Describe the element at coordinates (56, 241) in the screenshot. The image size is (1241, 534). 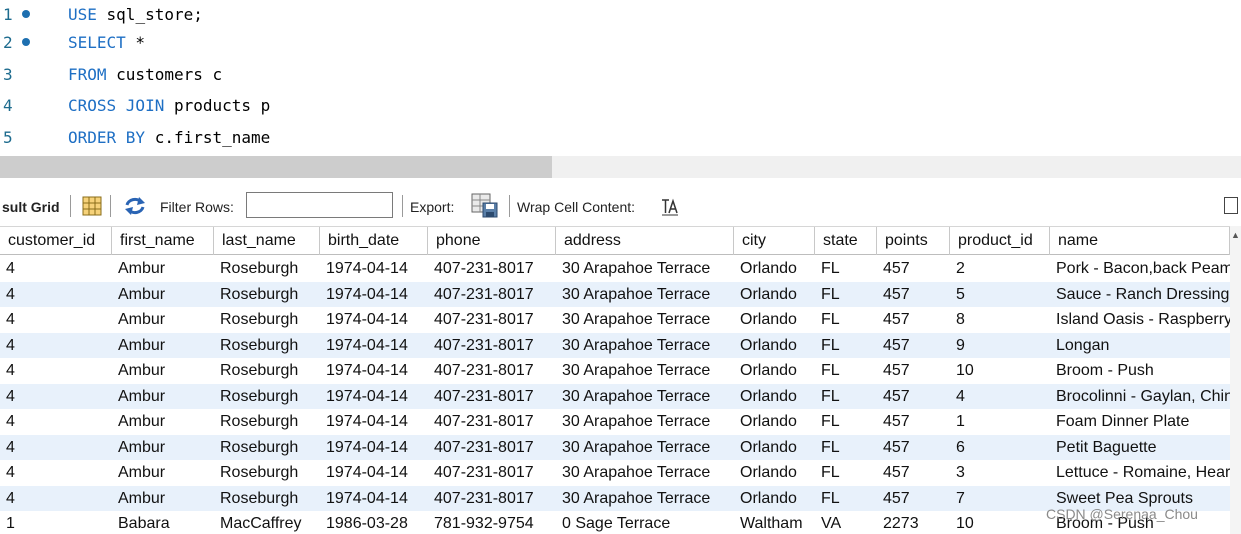
I see `column-header-customer-id: customer_id` at that location.